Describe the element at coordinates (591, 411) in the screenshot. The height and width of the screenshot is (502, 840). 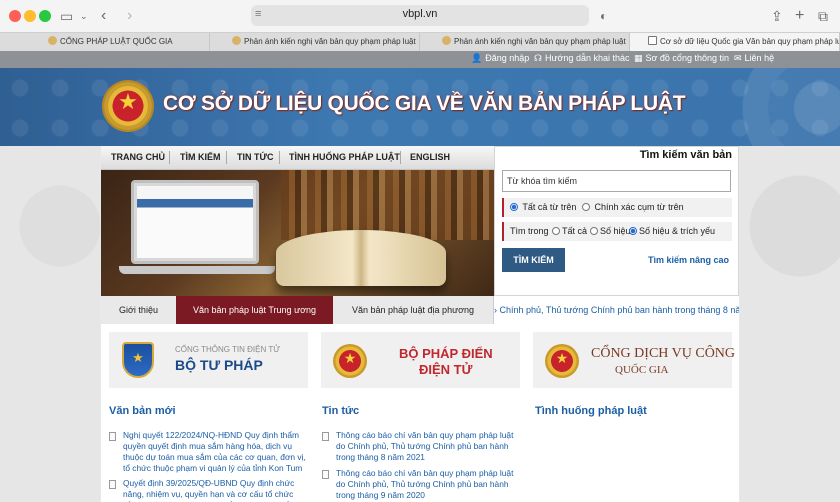
I see `situations-heading: Tình huống pháp luật` at that location.